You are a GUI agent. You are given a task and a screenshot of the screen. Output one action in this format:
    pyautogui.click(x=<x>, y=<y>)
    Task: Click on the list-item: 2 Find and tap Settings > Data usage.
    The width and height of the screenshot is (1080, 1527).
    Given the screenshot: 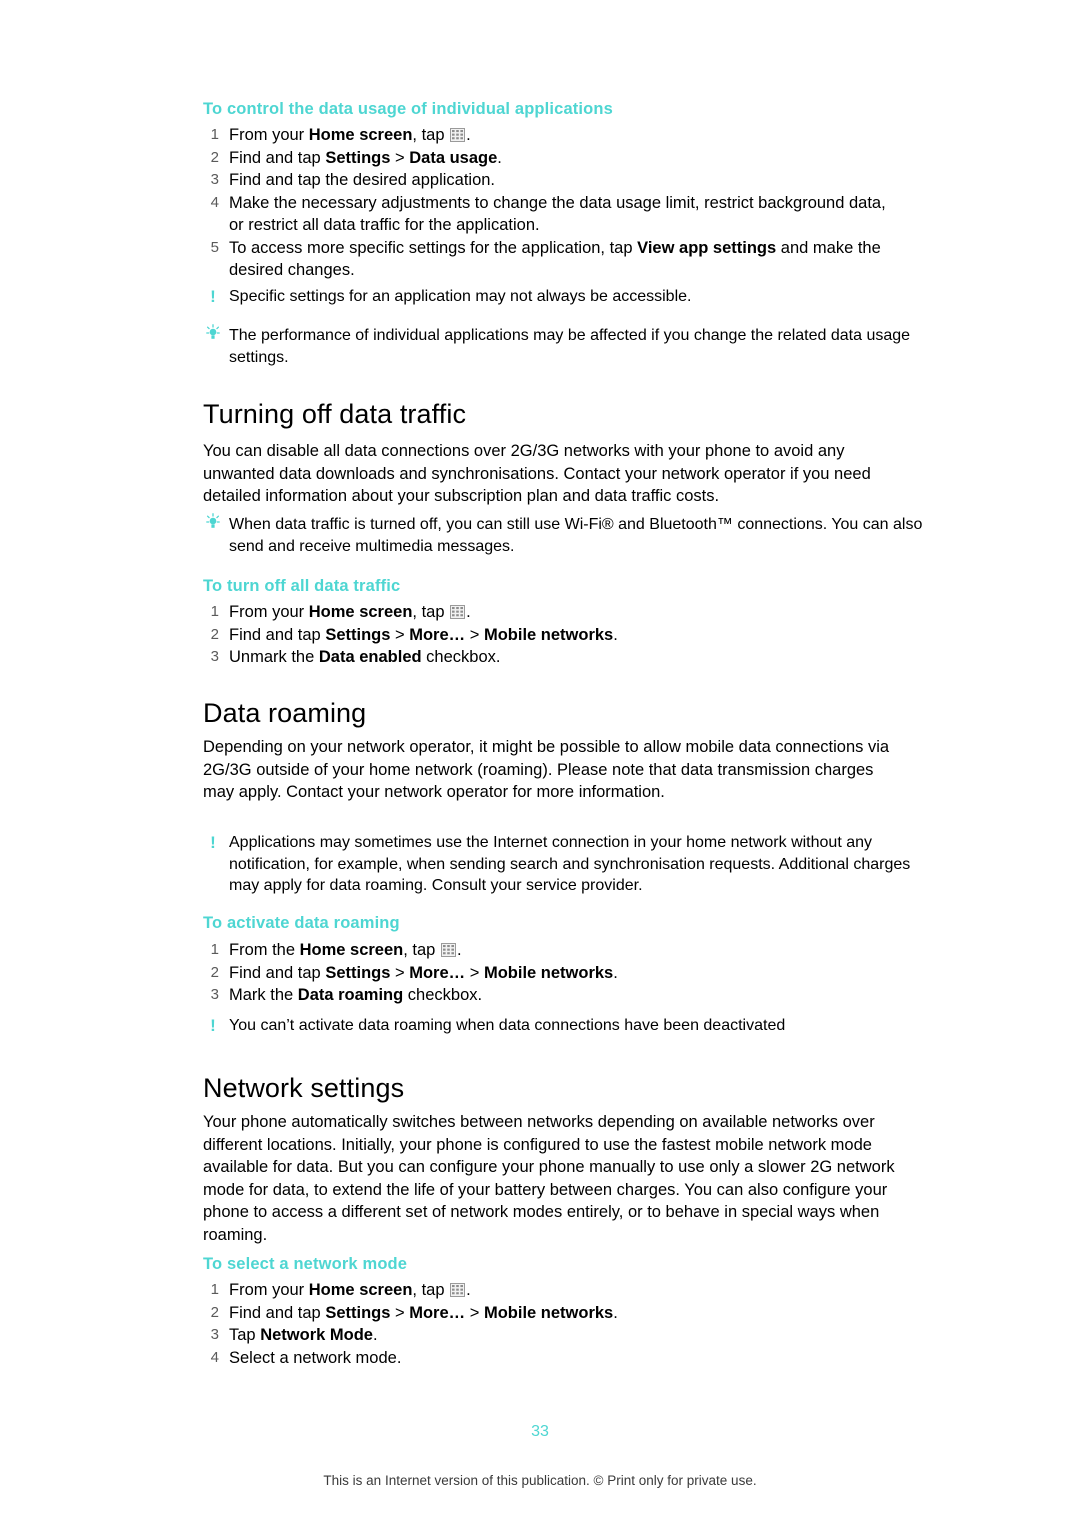 What is the action you would take?
    pyautogui.click(x=553, y=158)
    